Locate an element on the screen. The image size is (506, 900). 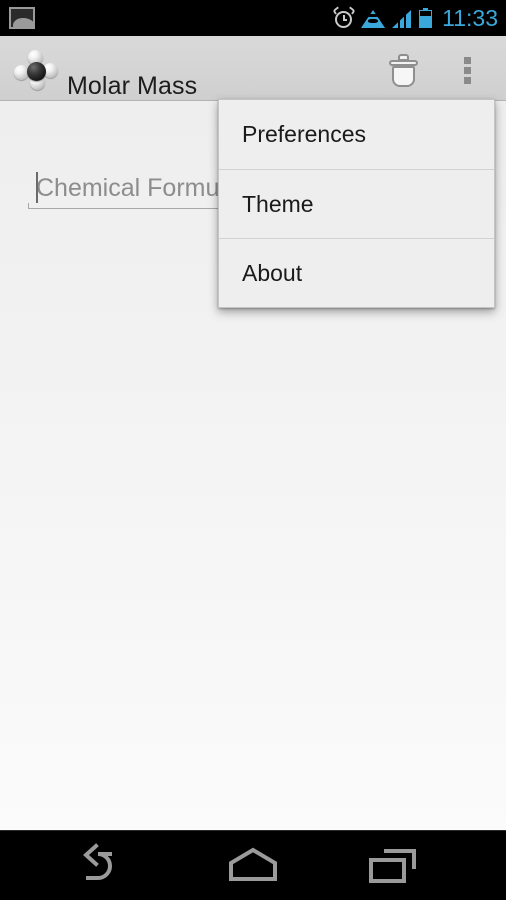
menu-item-theme: Theme is located at coordinates (356, 203).